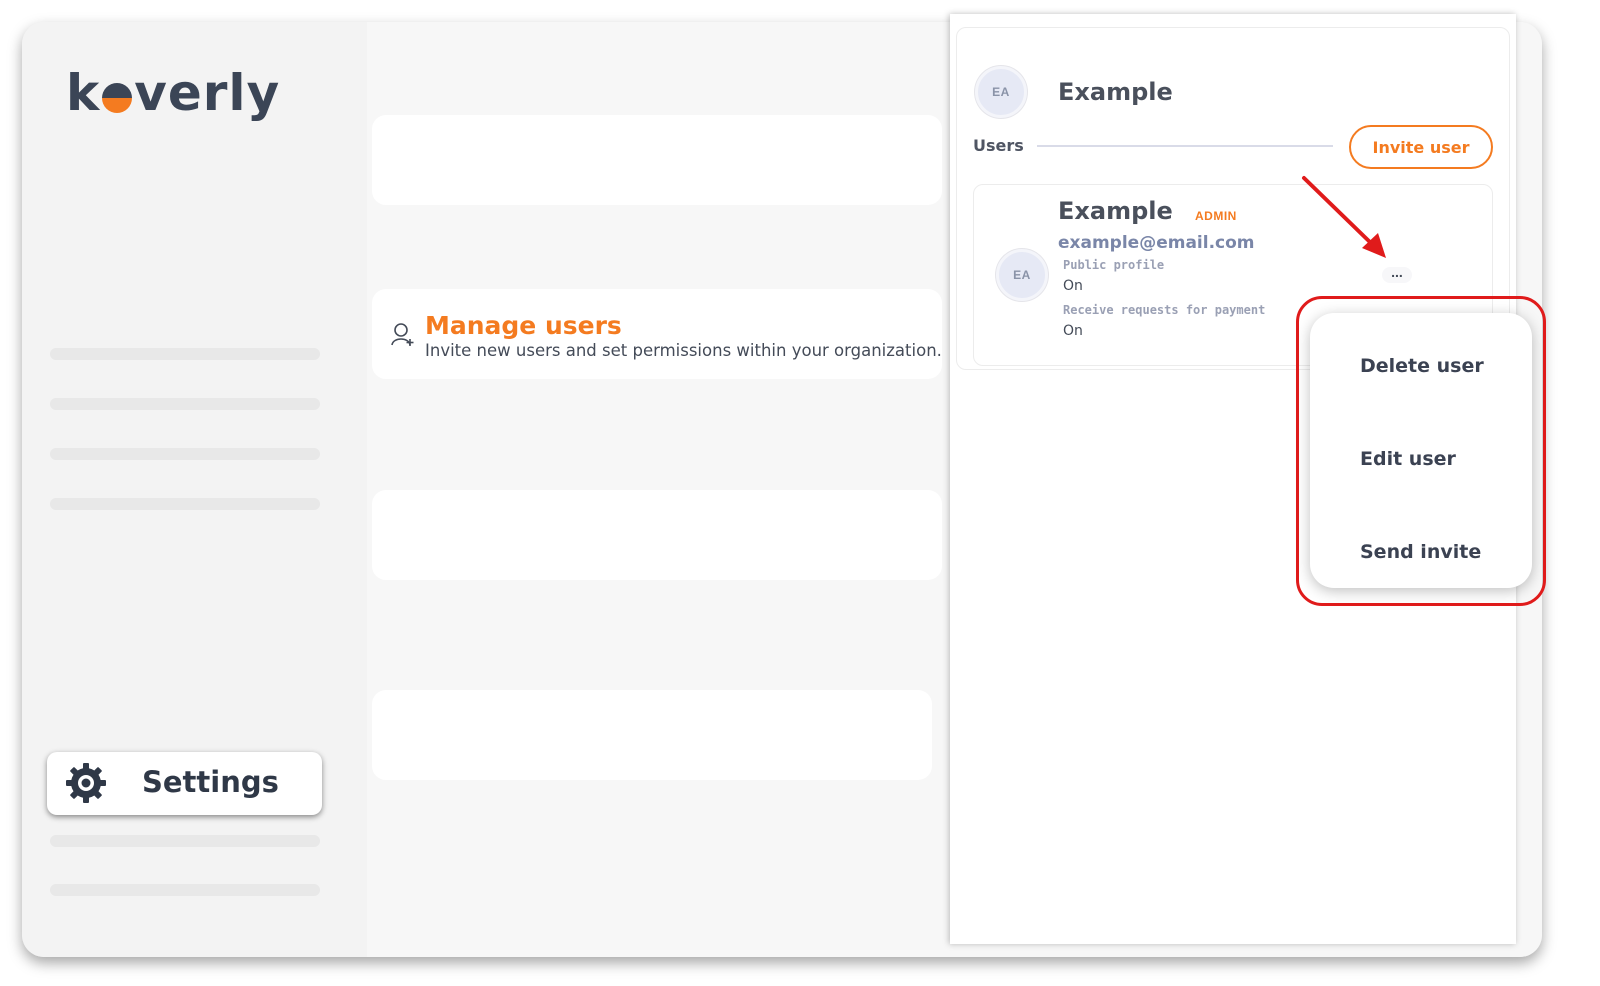 The width and height of the screenshot is (1600, 986). What do you see at coordinates (207, 93) in the screenshot?
I see `logo-text-end: verly` at bounding box center [207, 93].